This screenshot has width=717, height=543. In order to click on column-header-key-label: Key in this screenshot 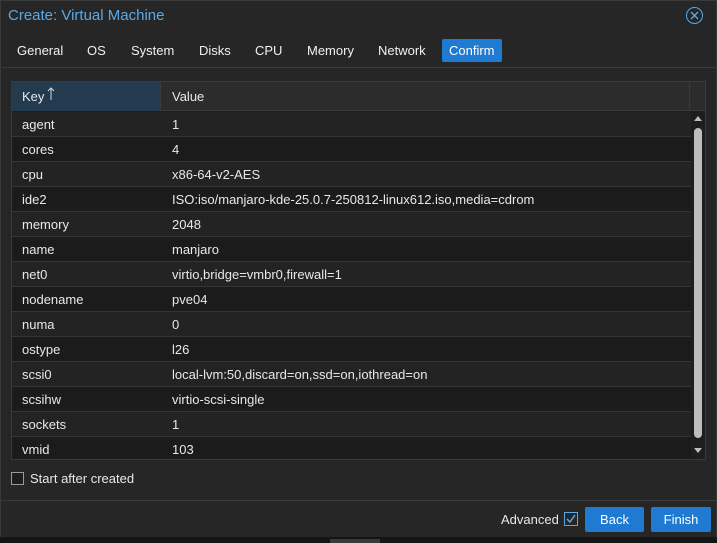, I will do `click(33, 96)`.